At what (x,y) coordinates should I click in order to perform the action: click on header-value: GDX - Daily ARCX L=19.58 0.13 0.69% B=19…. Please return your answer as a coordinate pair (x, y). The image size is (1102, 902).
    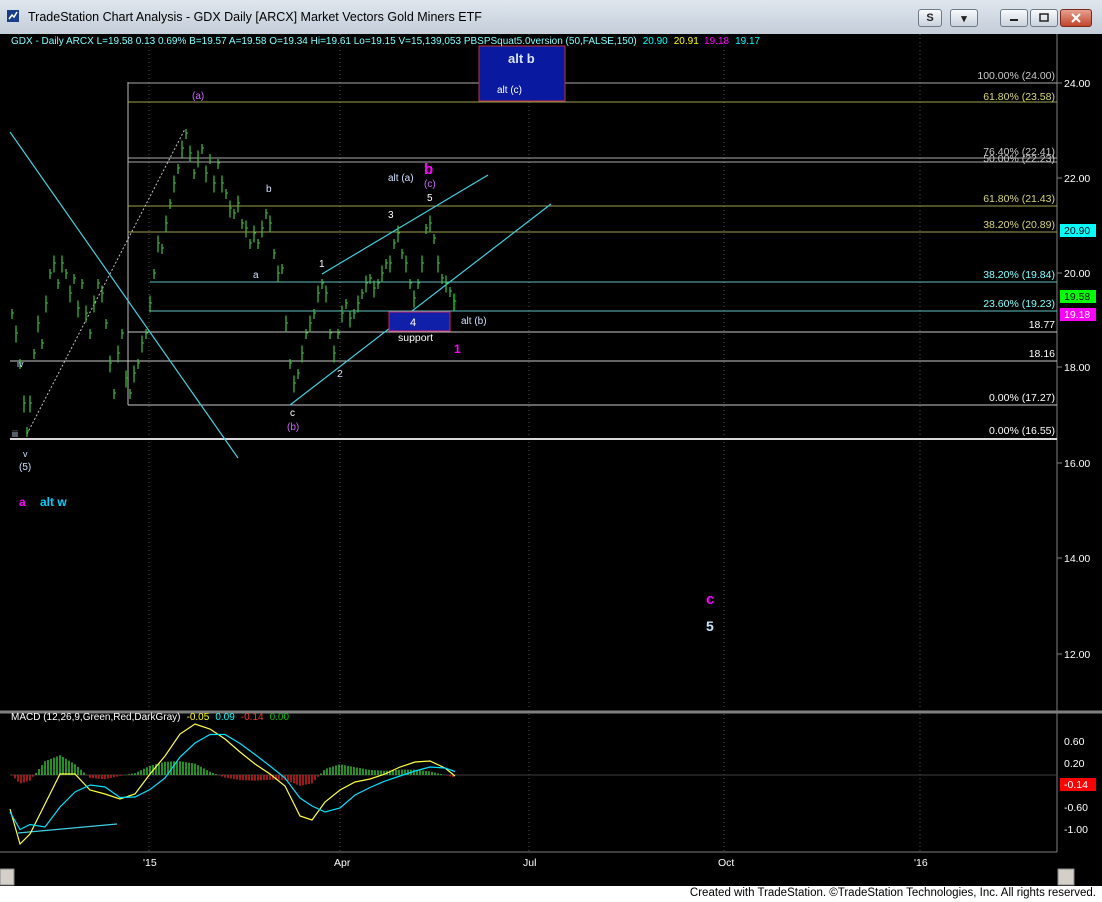
    Looking at the image, I should click on (324, 41).